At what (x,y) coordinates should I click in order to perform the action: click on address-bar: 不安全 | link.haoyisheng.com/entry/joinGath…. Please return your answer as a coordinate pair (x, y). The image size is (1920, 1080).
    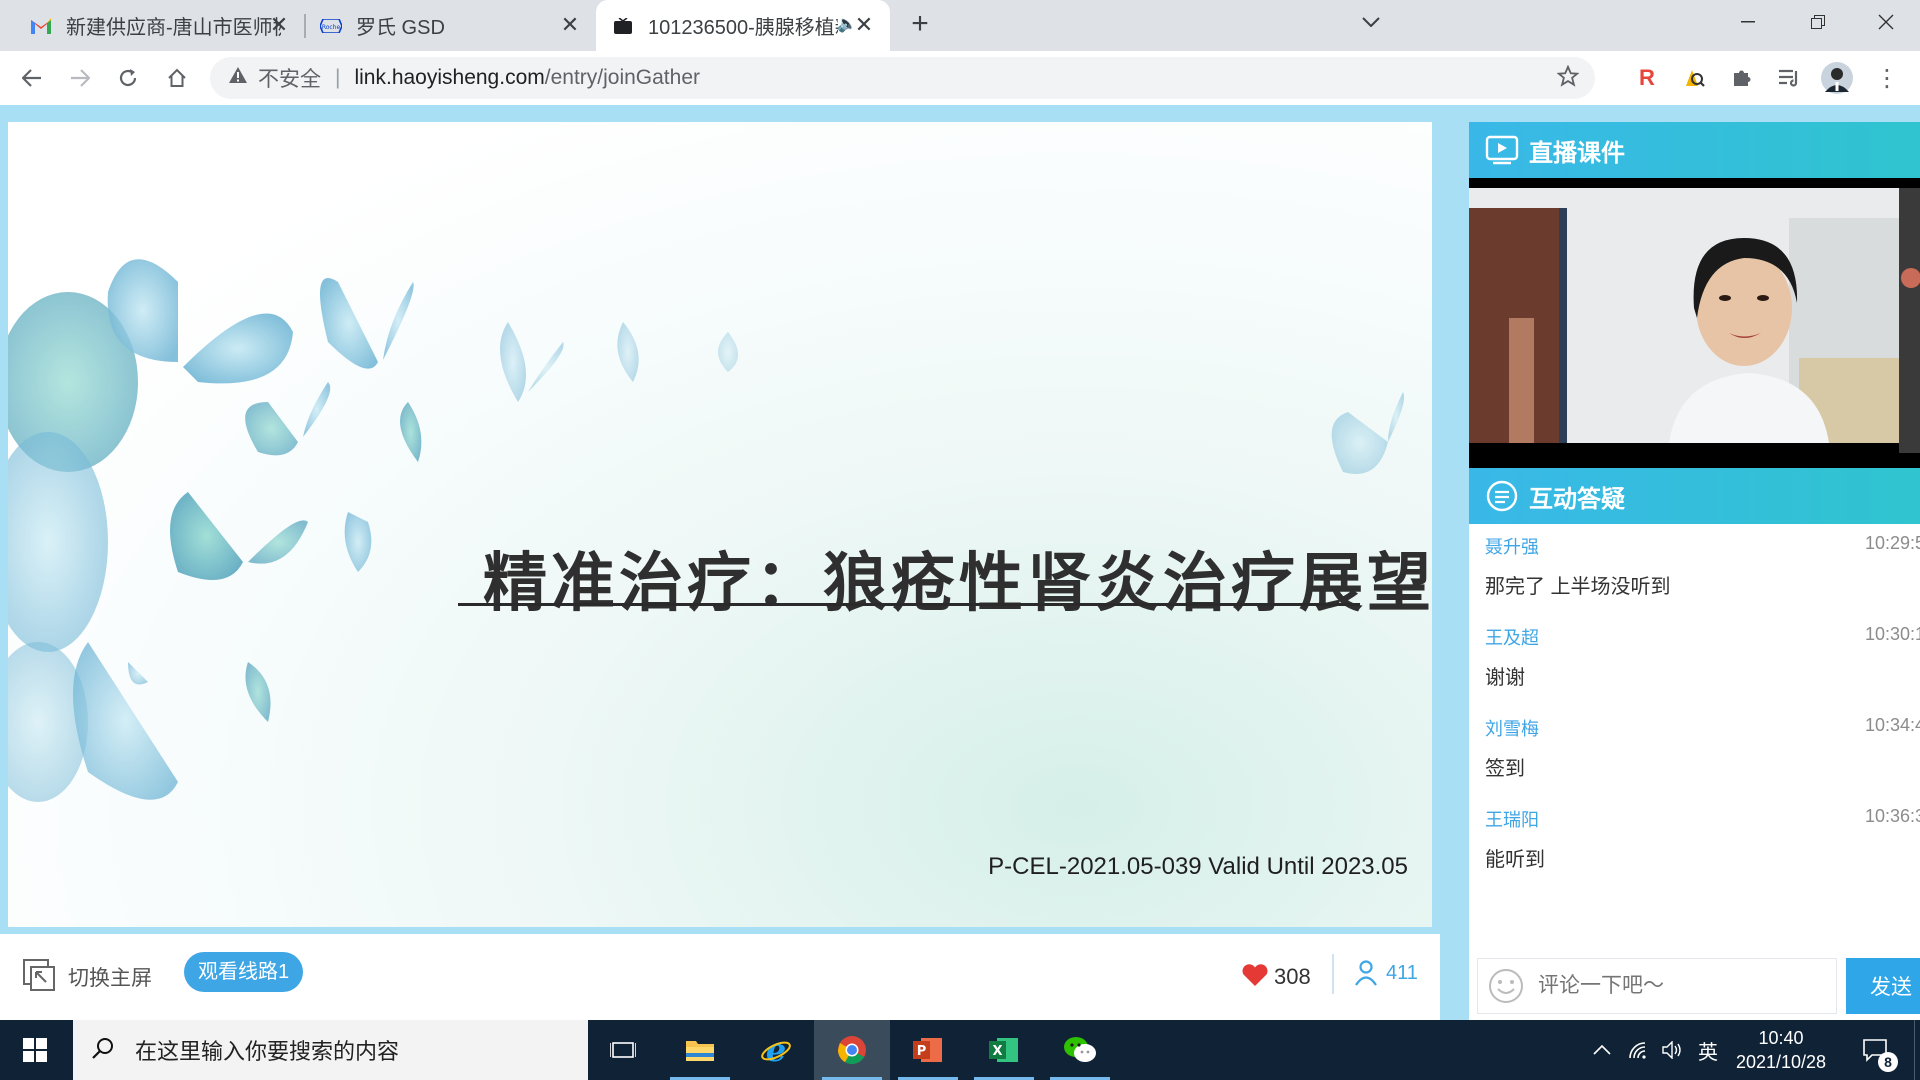
    Looking at the image, I should click on (902, 78).